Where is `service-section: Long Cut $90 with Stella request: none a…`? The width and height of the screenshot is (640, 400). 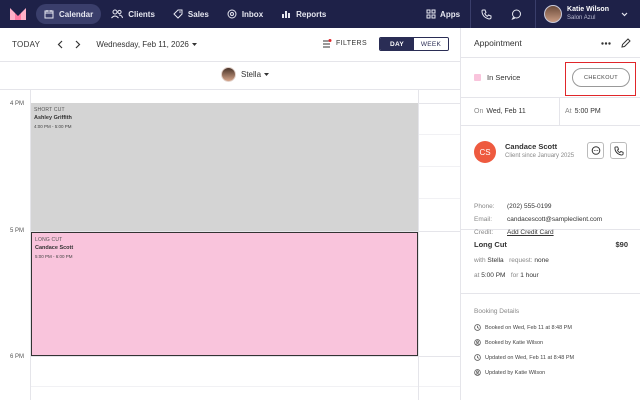 service-section: Long Cut $90 with Stella request: none a… is located at coordinates (550, 262).